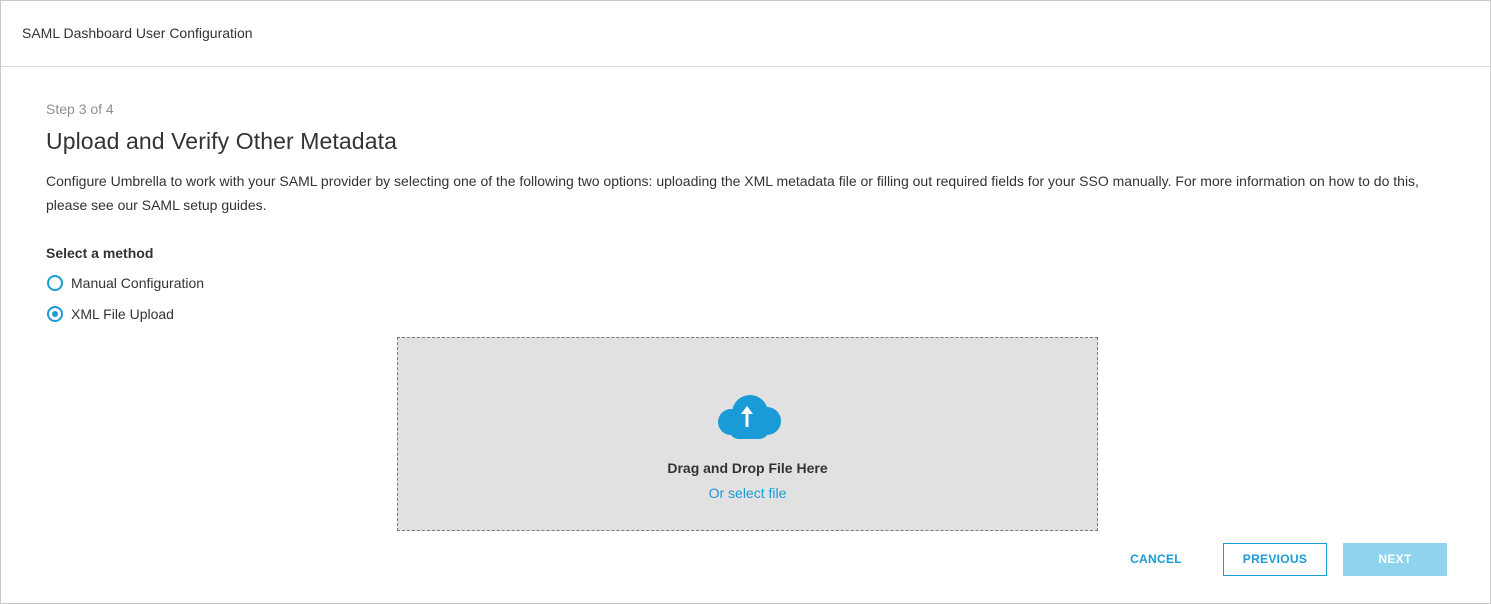 This screenshot has height=604, width=1491. I want to click on select-file-link-row: Or select file, so click(747, 493).